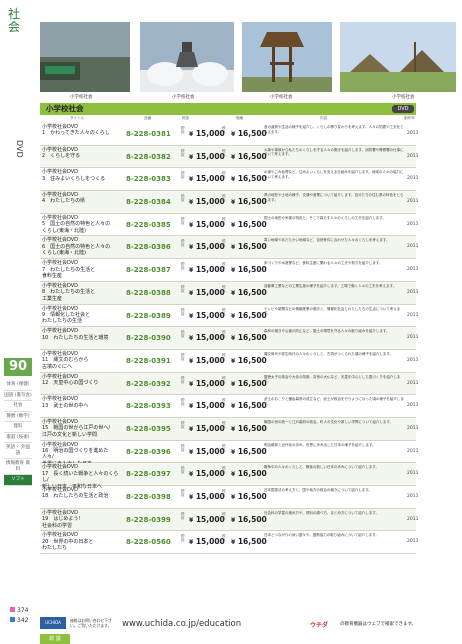  Describe the element at coordinates (228, 119) in the screenshot. I see `table-header: タイトル 品番 税抜 価格 内容 制作年` at that location.